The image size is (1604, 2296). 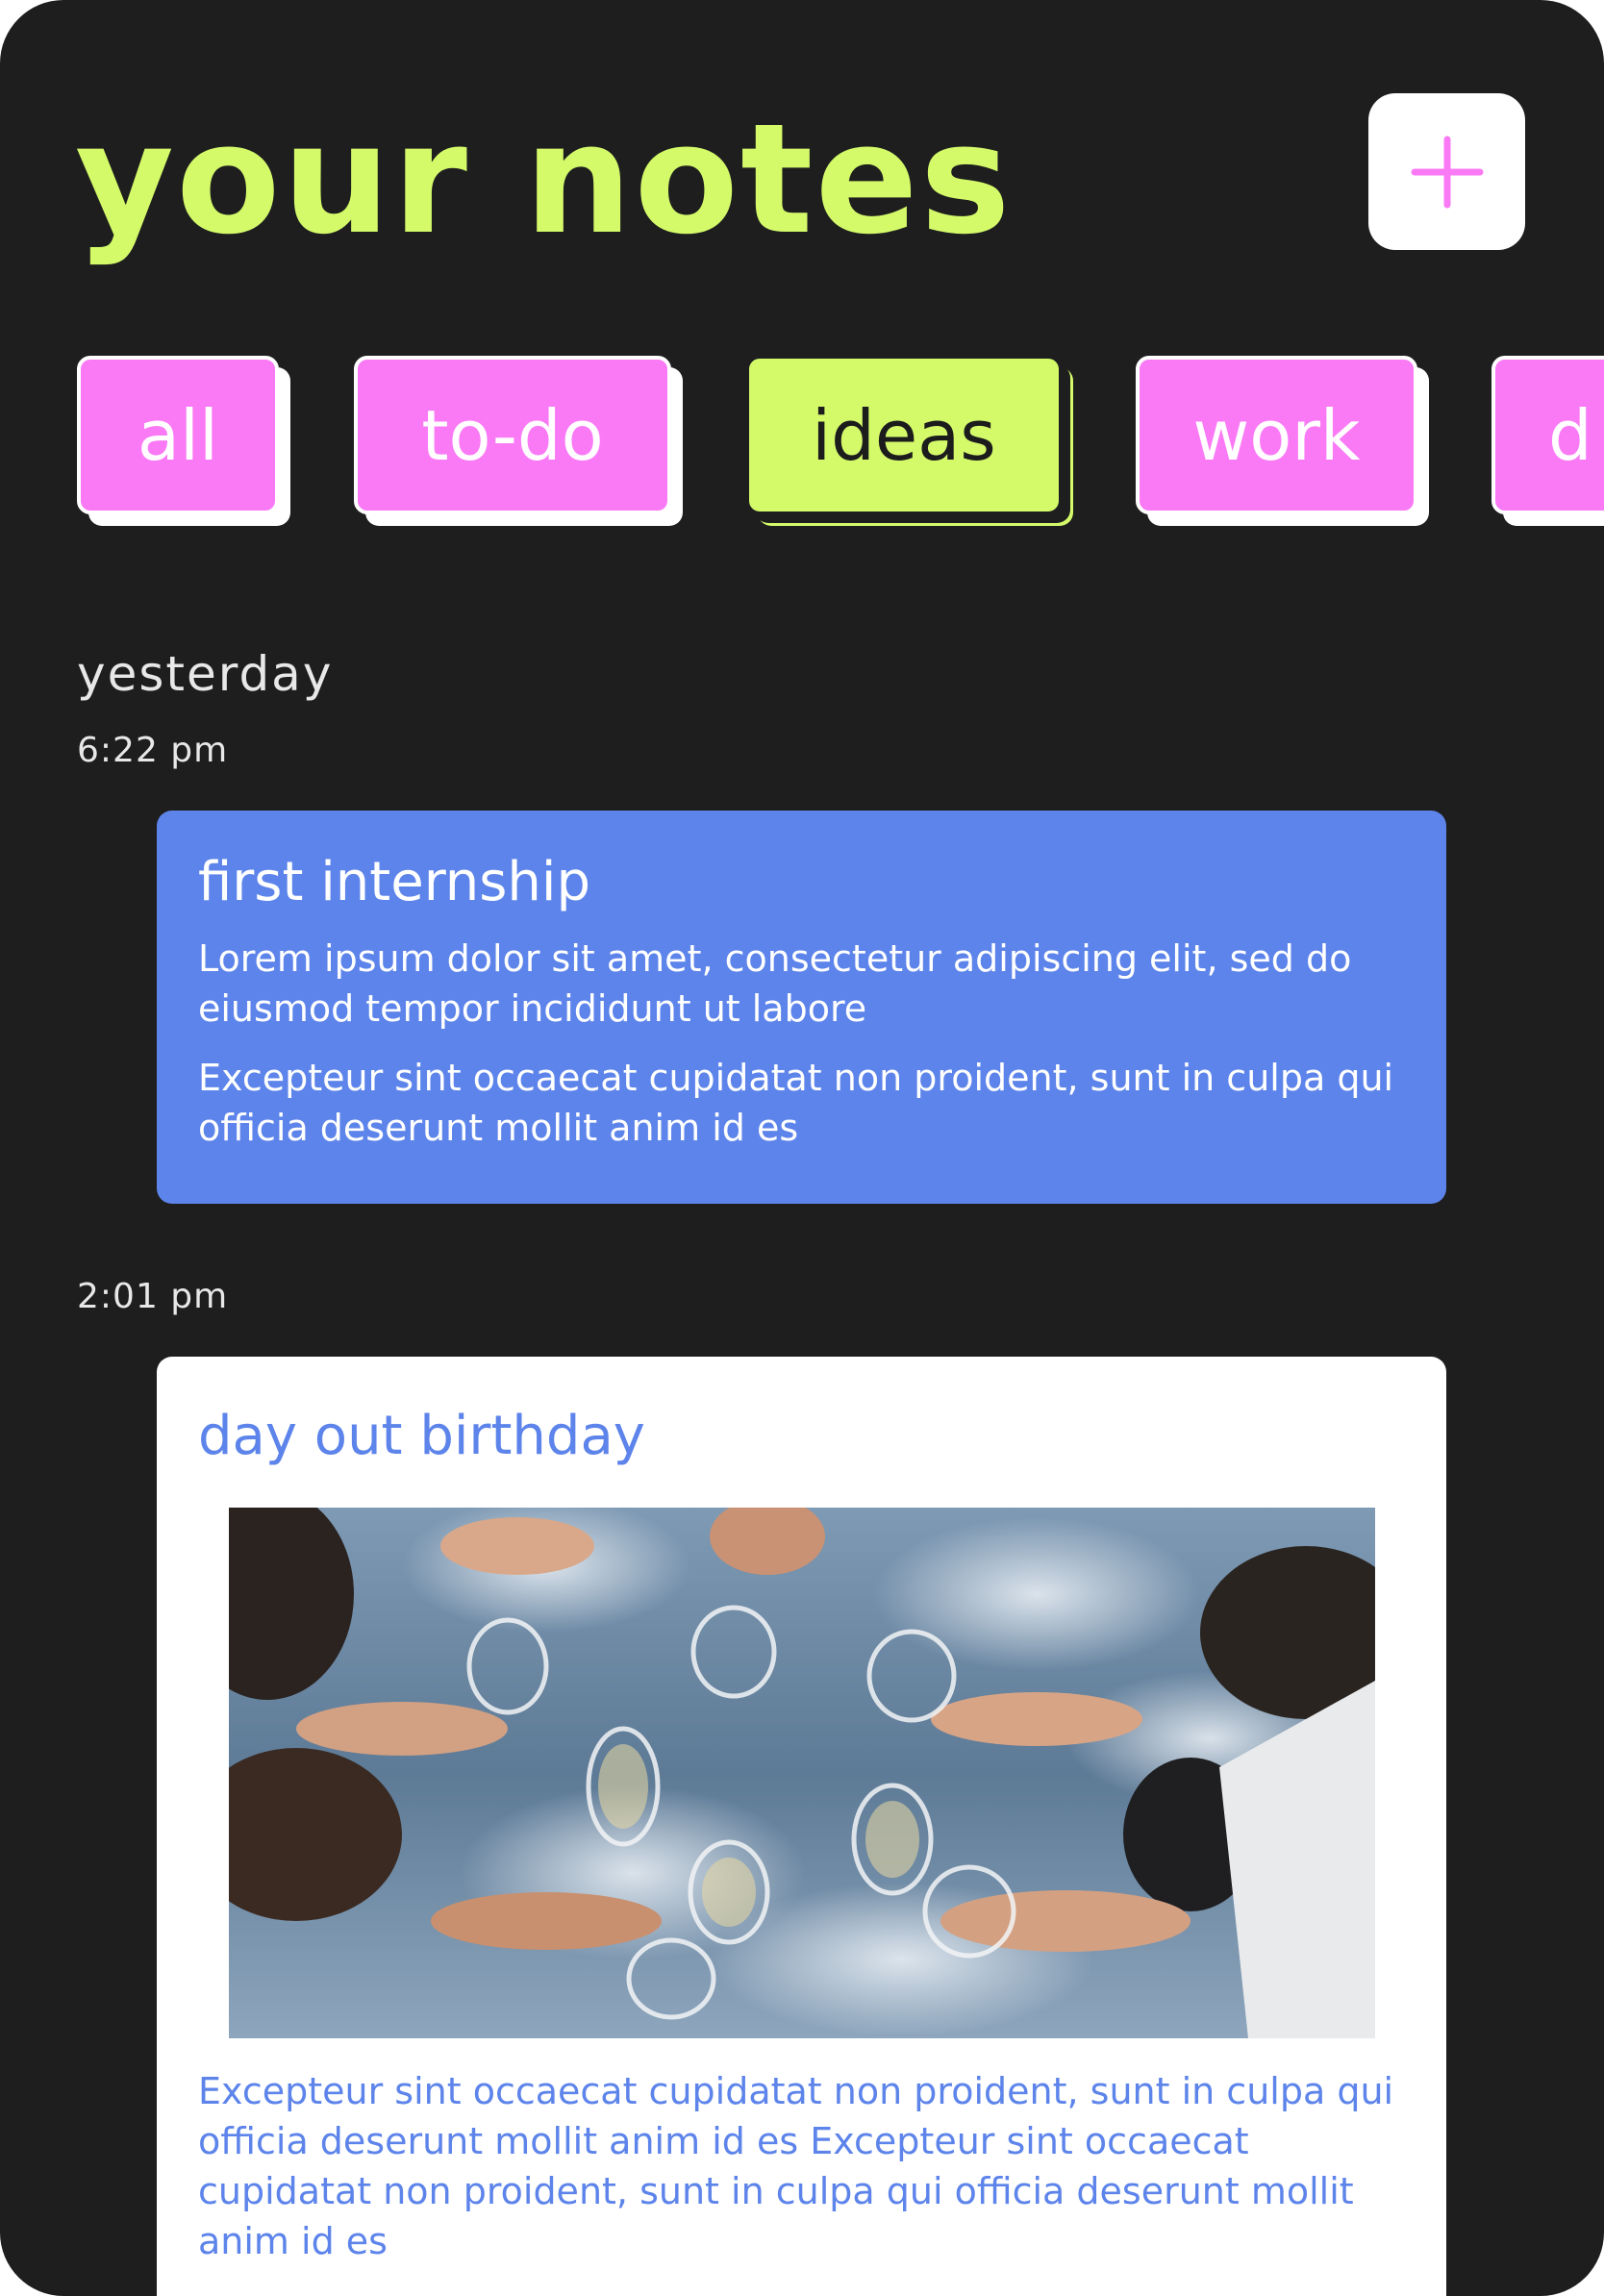 I want to click on filter-chip-label: all, so click(x=178, y=435).